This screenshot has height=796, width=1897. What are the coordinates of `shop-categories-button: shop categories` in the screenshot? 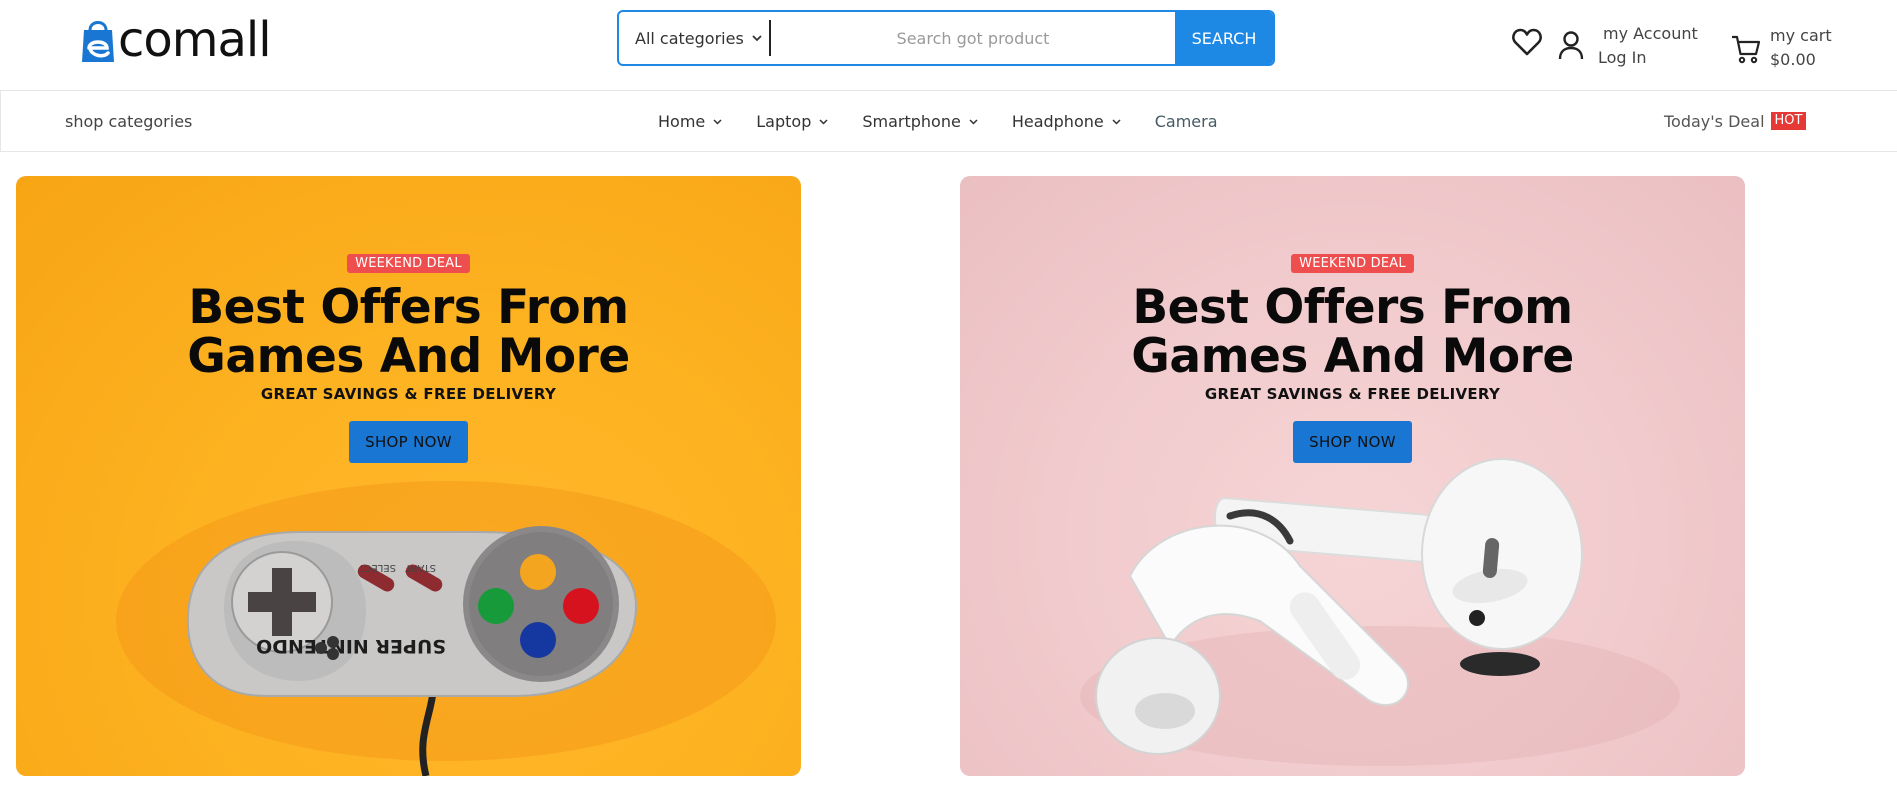 It's located at (128, 121).